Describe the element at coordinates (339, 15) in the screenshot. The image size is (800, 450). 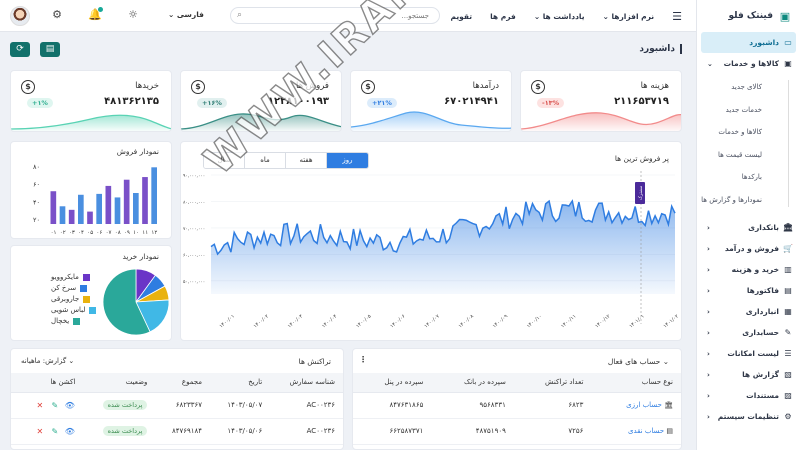
I see `search-input` at that location.